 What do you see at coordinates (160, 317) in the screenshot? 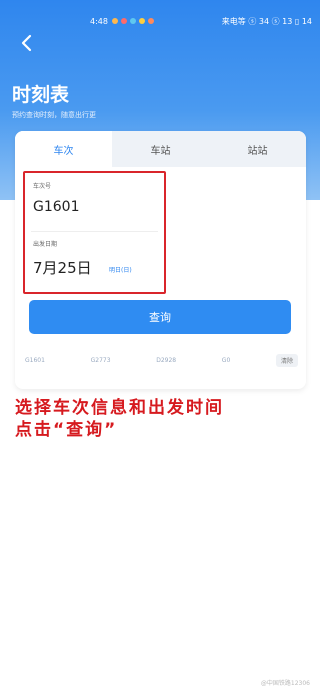
I see `query-button: 查询` at bounding box center [160, 317].